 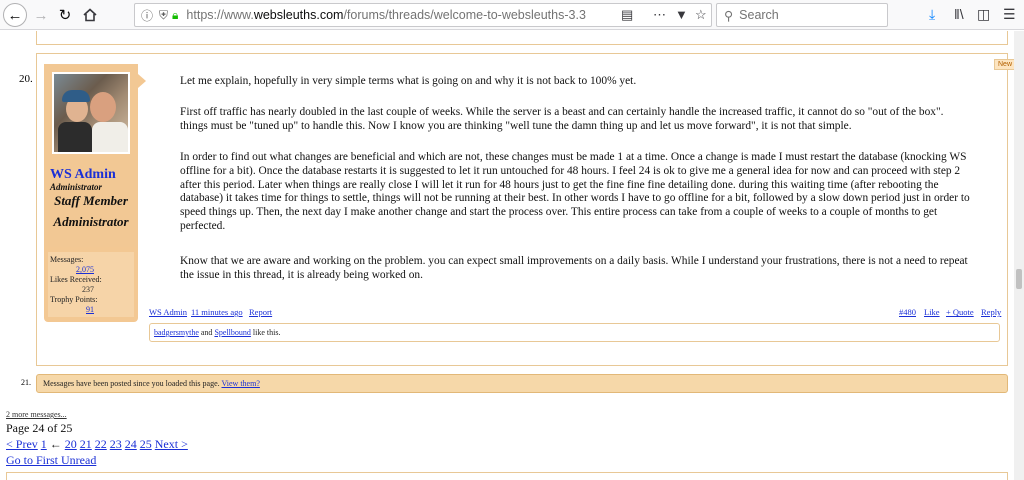 What do you see at coordinates (522, 38) in the screenshot?
I see `previous-post-box` at bounding box center [522, 38].